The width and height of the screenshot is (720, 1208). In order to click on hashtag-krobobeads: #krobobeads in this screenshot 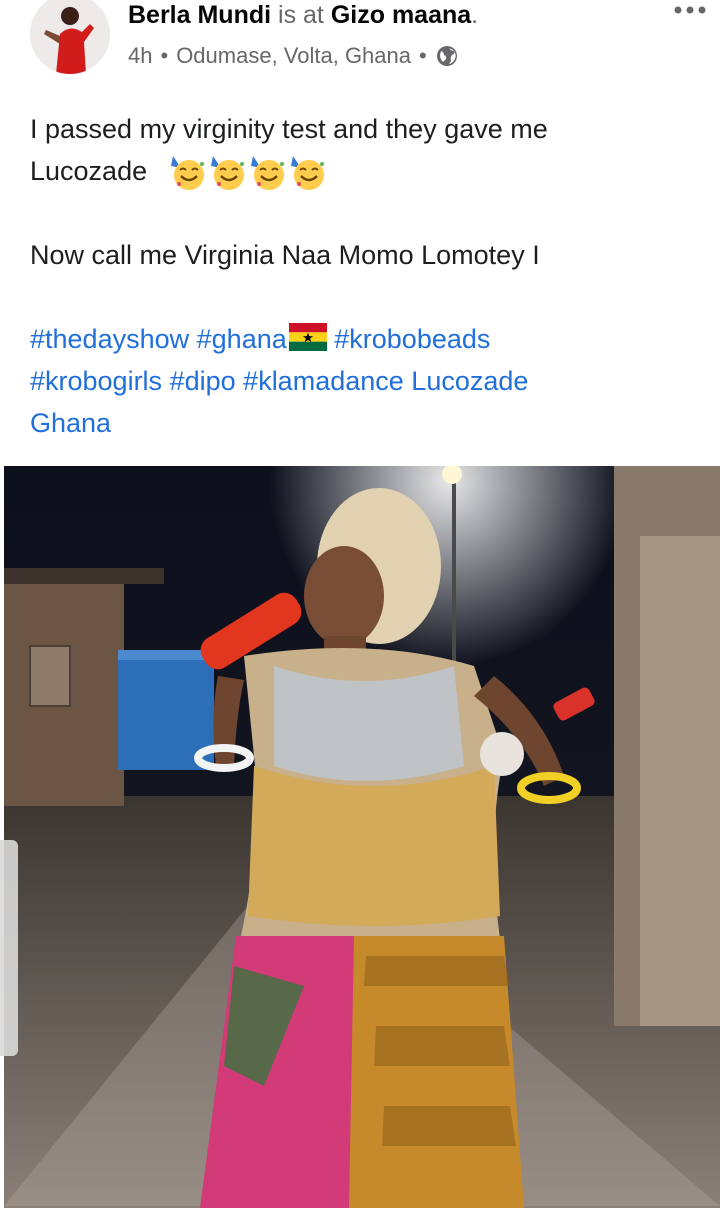, I will do `click(412, 339)`.